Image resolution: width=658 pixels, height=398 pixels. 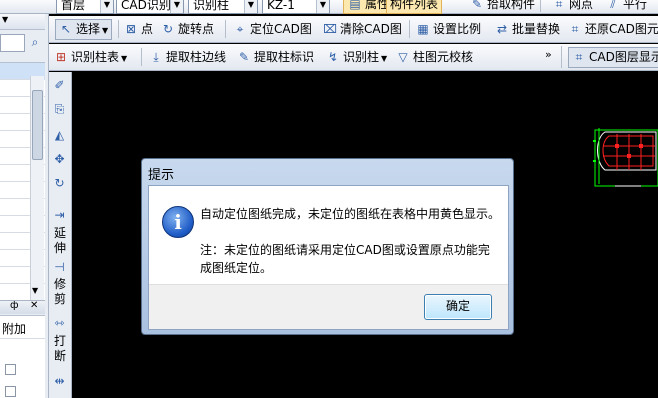 I want to click on id-select-value: KZ-1, so click(x=281, y=6).